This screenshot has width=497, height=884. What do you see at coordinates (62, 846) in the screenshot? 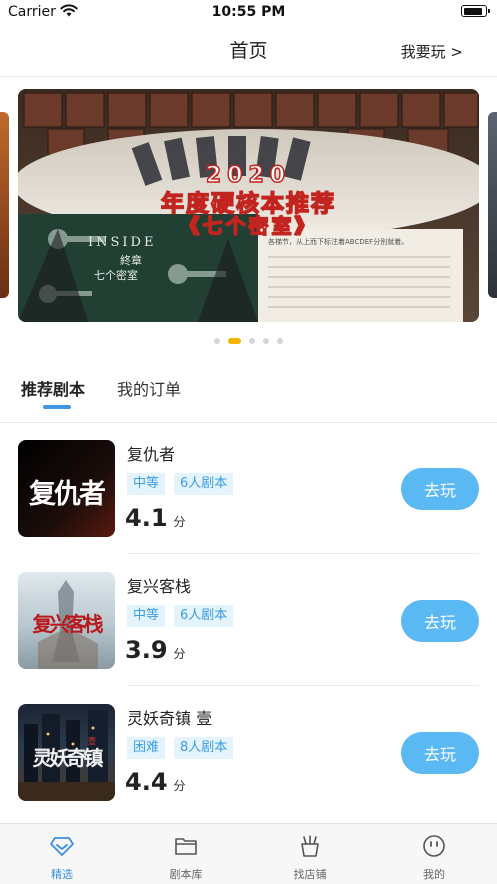
I see `diamond-icon` at bounding box center [62, 846].